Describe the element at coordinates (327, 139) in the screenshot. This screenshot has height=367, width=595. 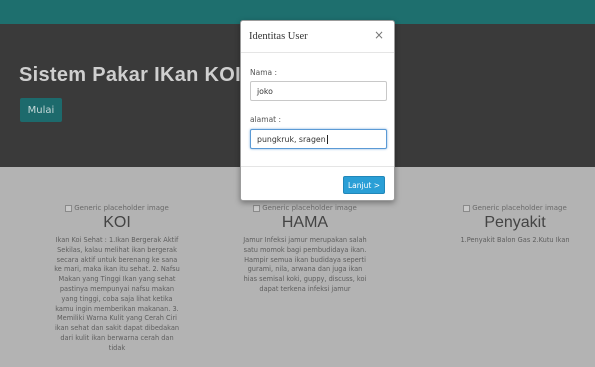
I see `text-caret` at that location.